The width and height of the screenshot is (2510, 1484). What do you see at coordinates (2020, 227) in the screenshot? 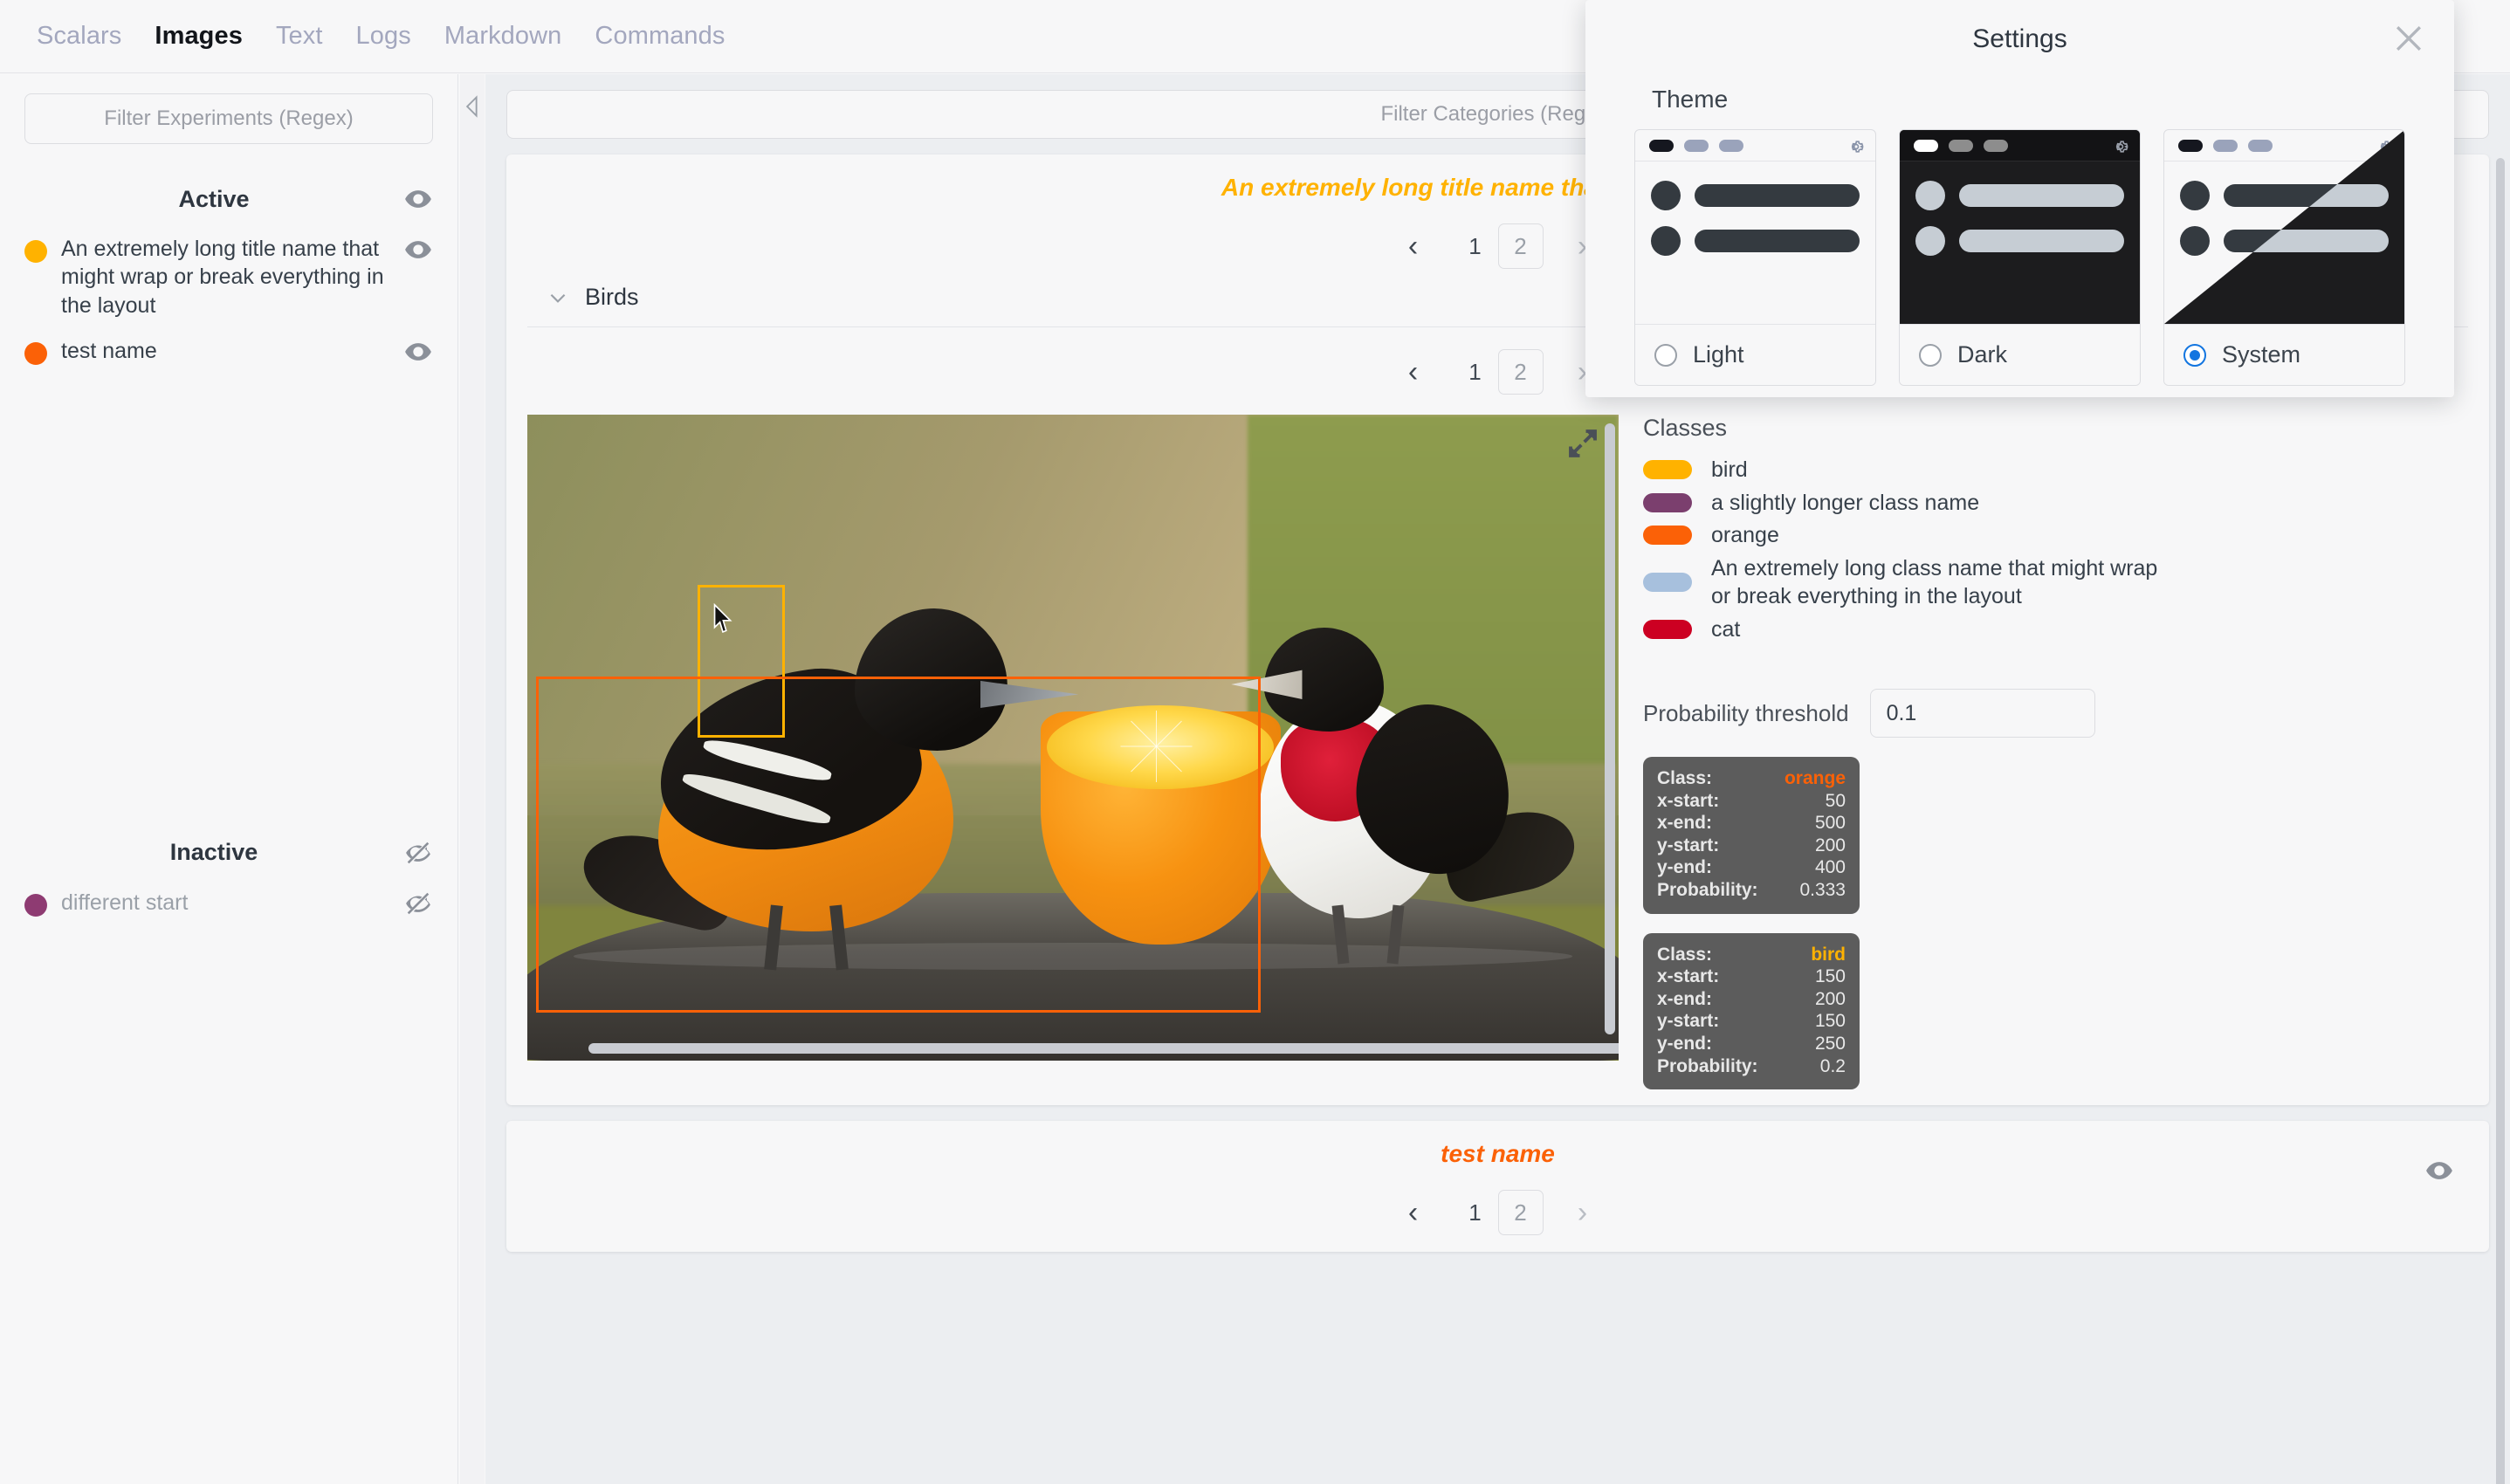
I see `theme-preview-dark` at bounding box center [2020, 227].